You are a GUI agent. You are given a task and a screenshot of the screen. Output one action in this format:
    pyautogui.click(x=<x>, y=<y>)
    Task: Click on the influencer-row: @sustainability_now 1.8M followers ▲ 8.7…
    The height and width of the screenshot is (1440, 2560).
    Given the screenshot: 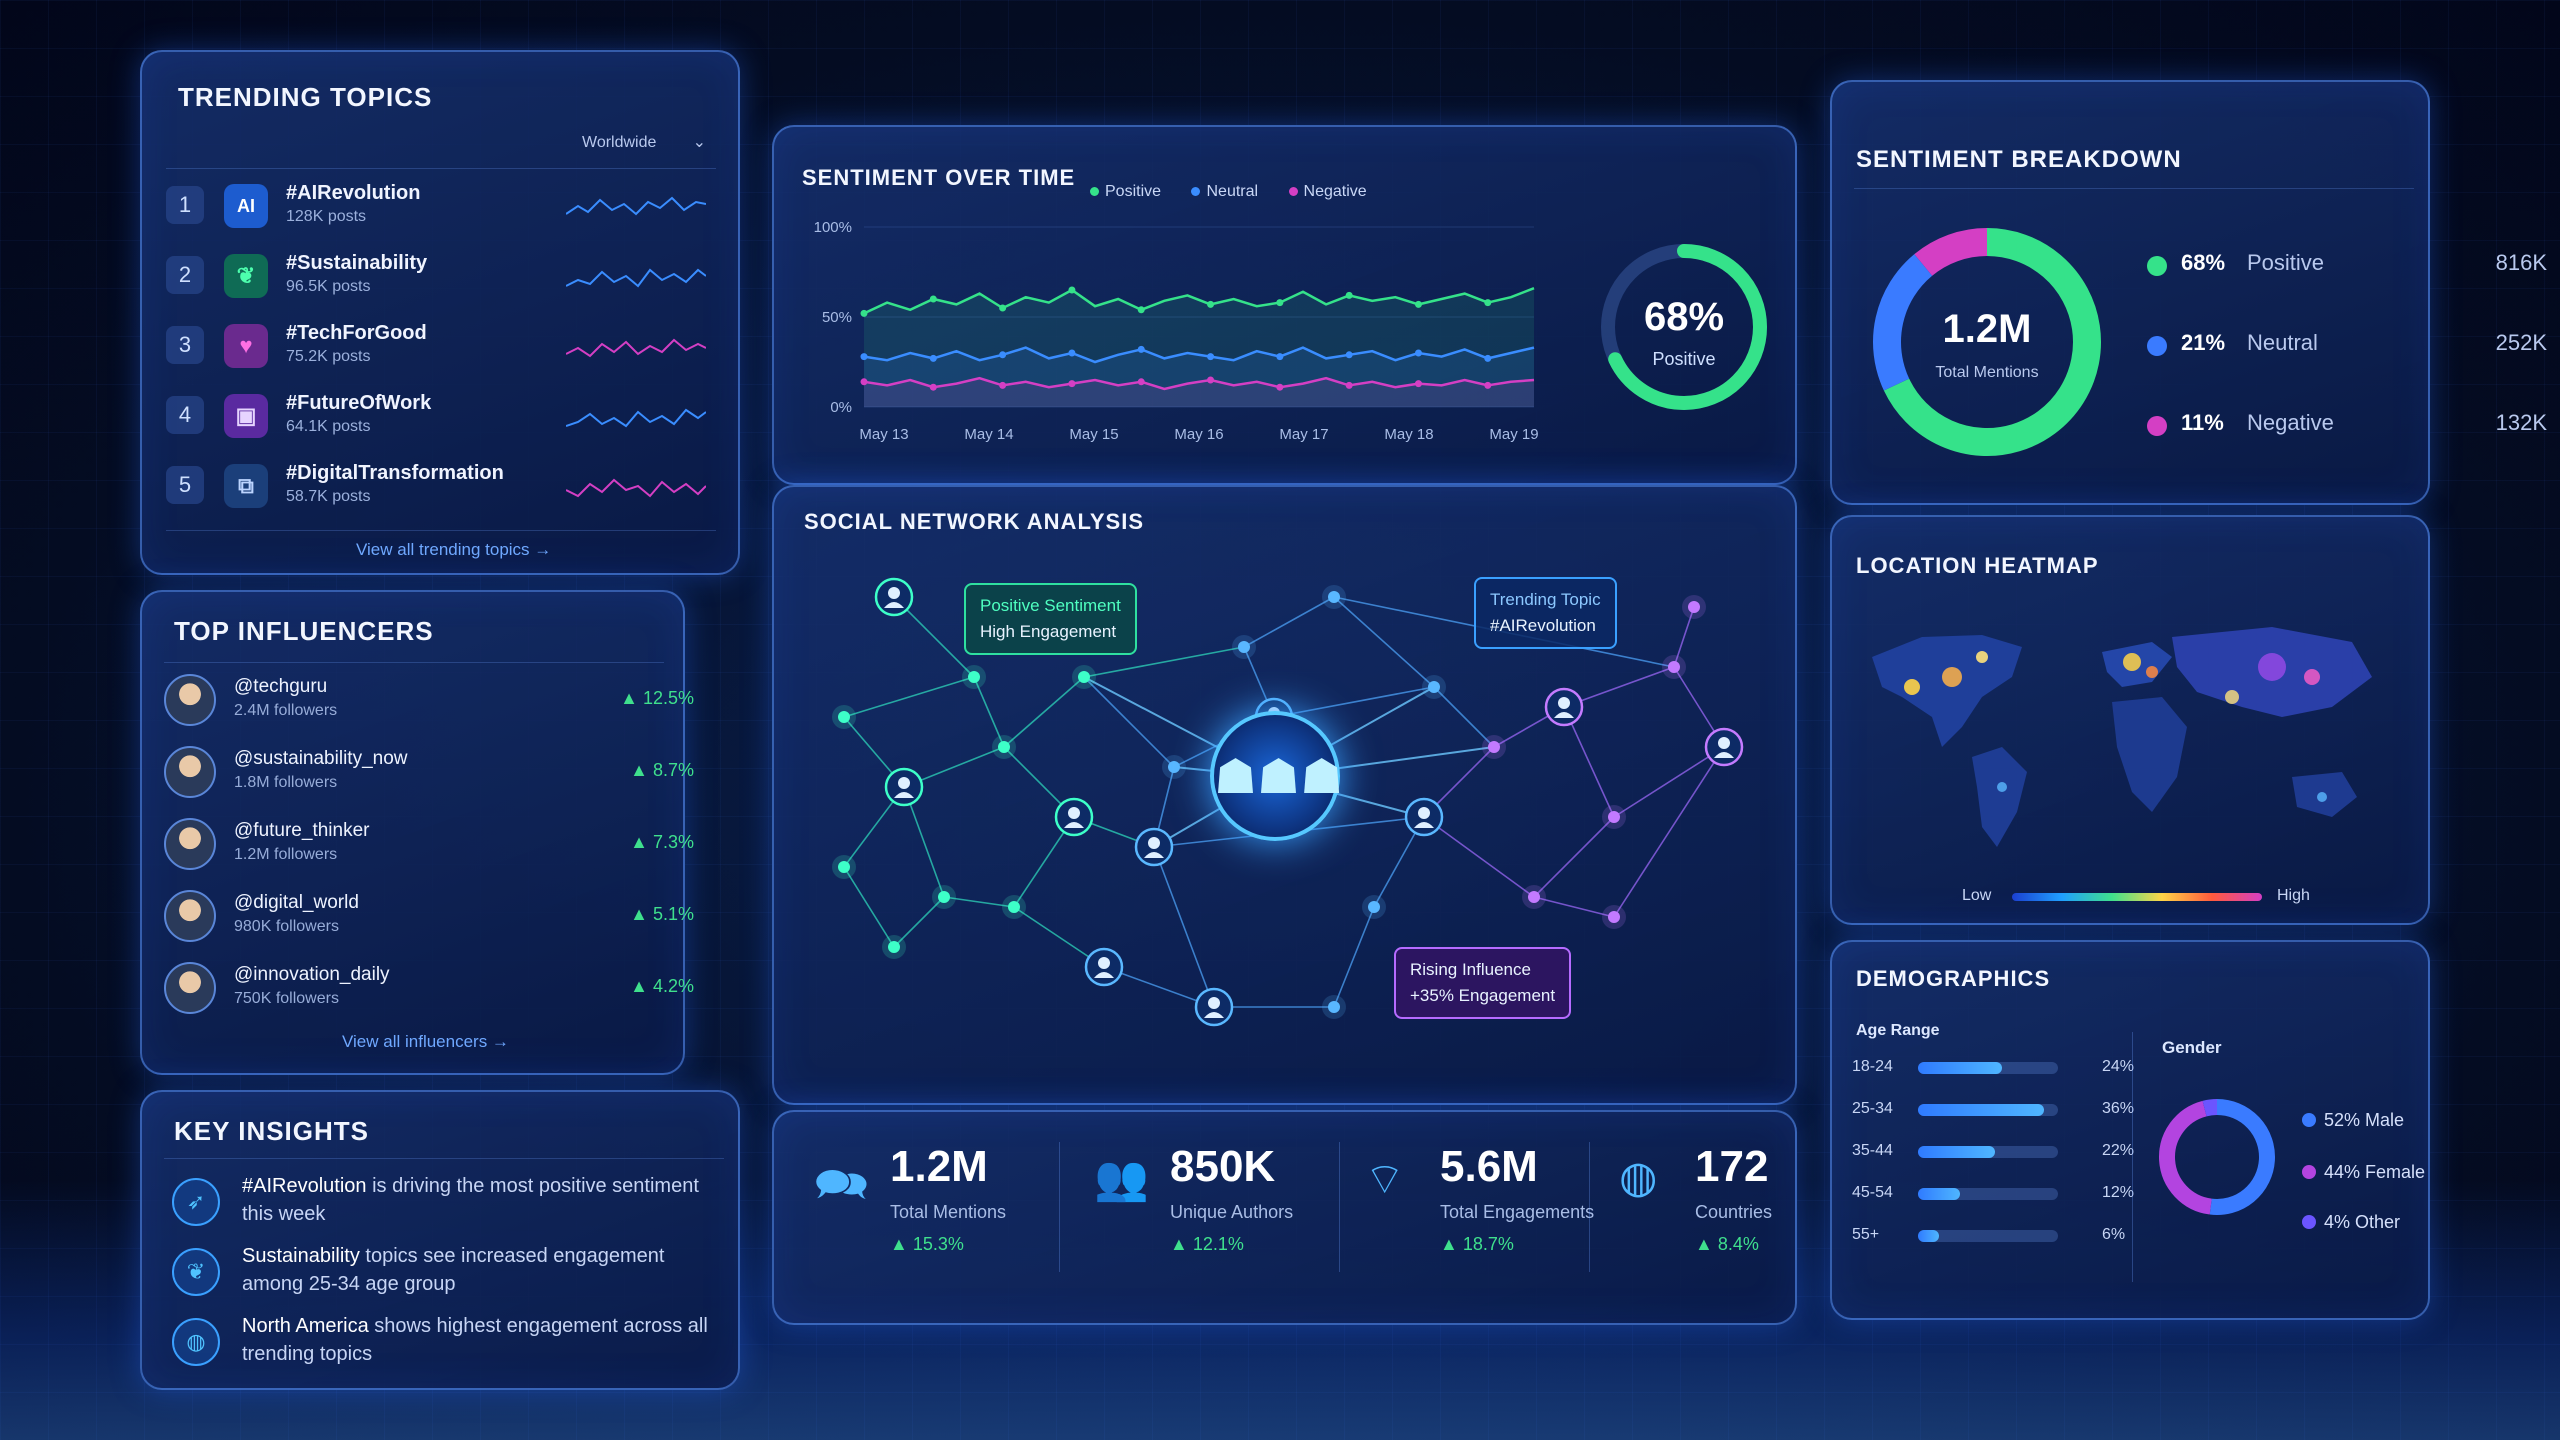 What is the action you would take?
    pyautogui.click(x=434, y=775)
    